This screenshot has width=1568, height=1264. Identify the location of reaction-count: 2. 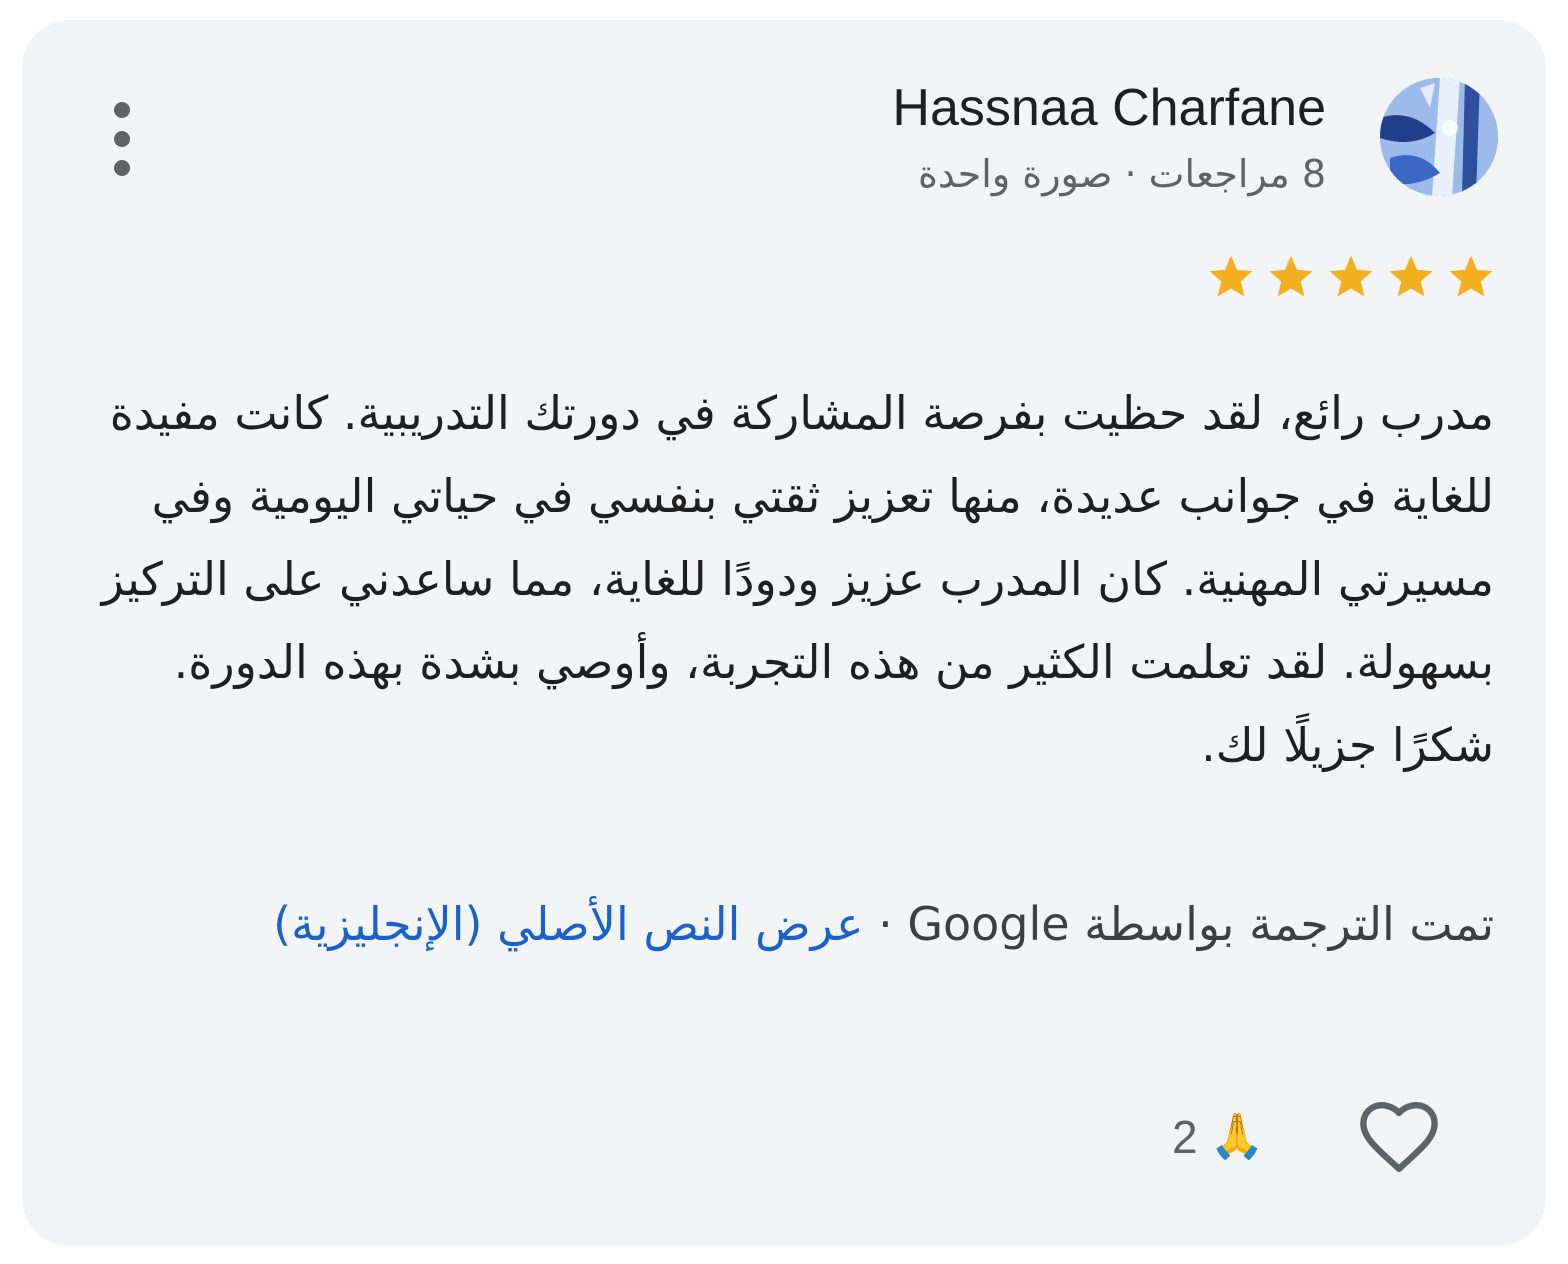
(1185, 1137).